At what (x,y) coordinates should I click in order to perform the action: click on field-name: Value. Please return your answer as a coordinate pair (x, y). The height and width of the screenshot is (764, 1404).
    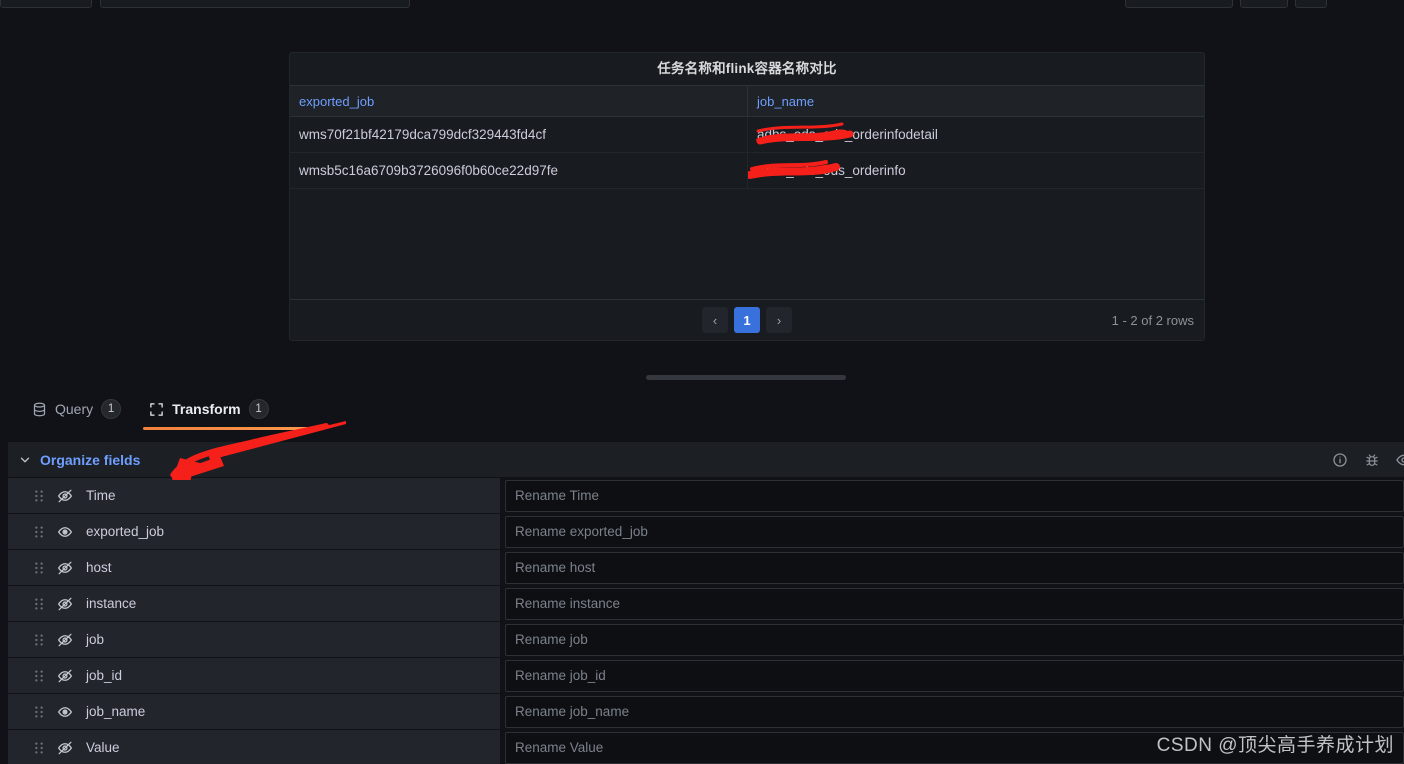
    Looking at the image, I should click on (103, 747).